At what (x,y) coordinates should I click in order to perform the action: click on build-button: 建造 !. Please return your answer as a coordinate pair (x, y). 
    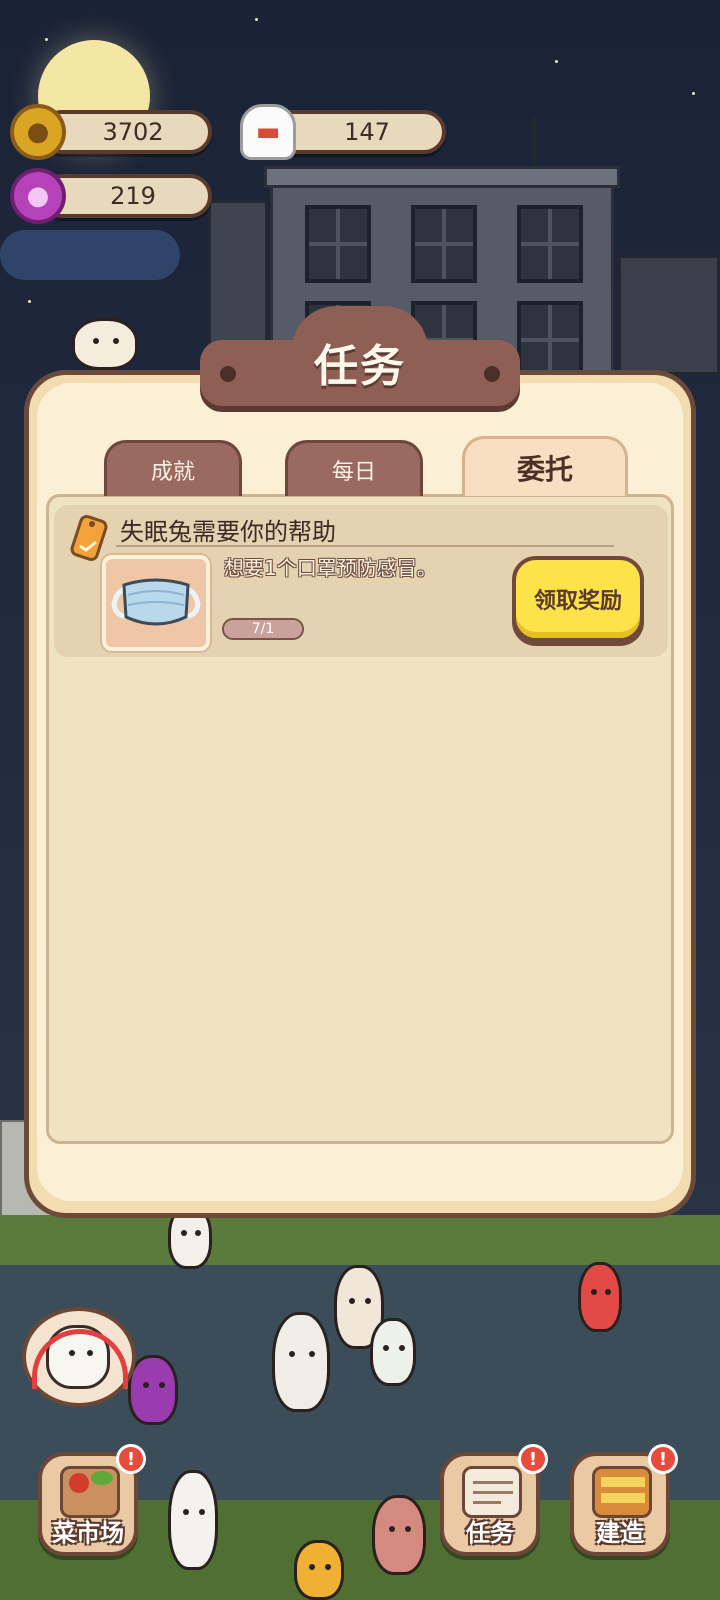
    Looking at the image, I should click on (624, 1500).